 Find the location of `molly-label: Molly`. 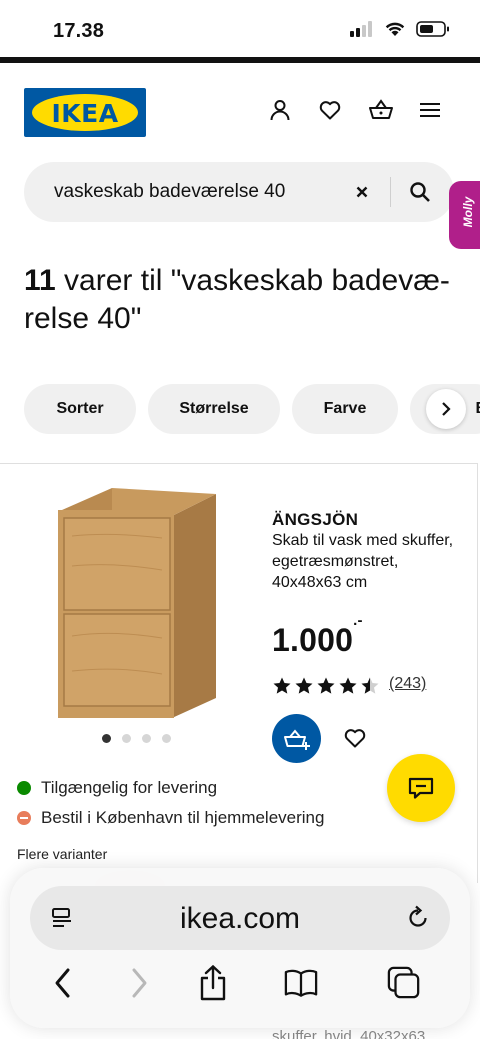

molly-label: Molly is located at coordinates (468, 212).